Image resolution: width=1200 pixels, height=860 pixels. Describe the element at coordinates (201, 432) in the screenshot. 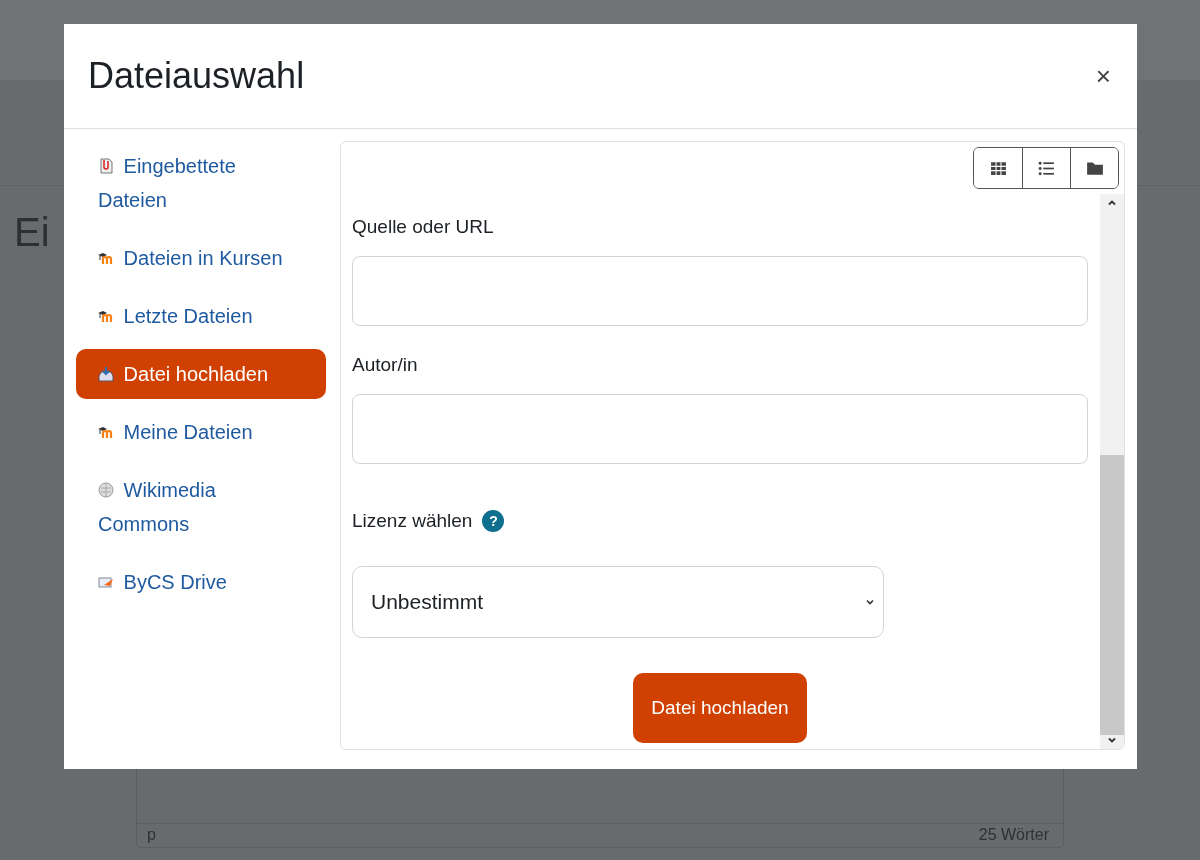

I see `repository-link: Meine Dateien` at that location.